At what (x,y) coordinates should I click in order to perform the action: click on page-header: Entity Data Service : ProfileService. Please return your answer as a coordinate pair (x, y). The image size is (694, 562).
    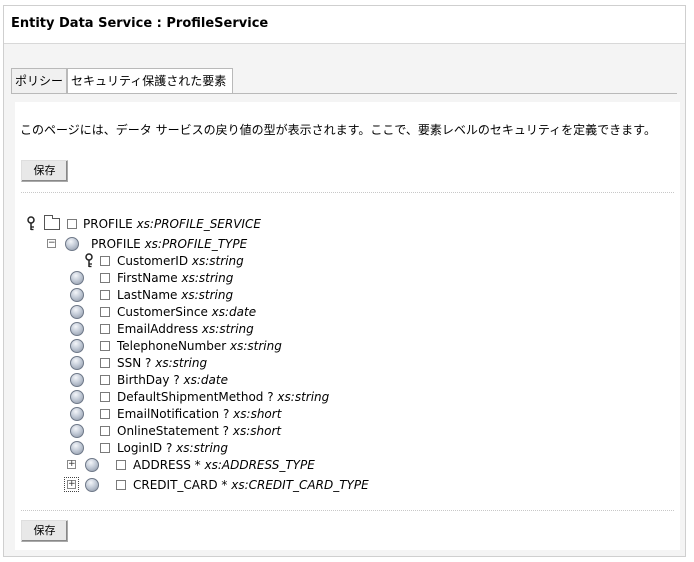
    Looking at the image, I should click on (344, 25).